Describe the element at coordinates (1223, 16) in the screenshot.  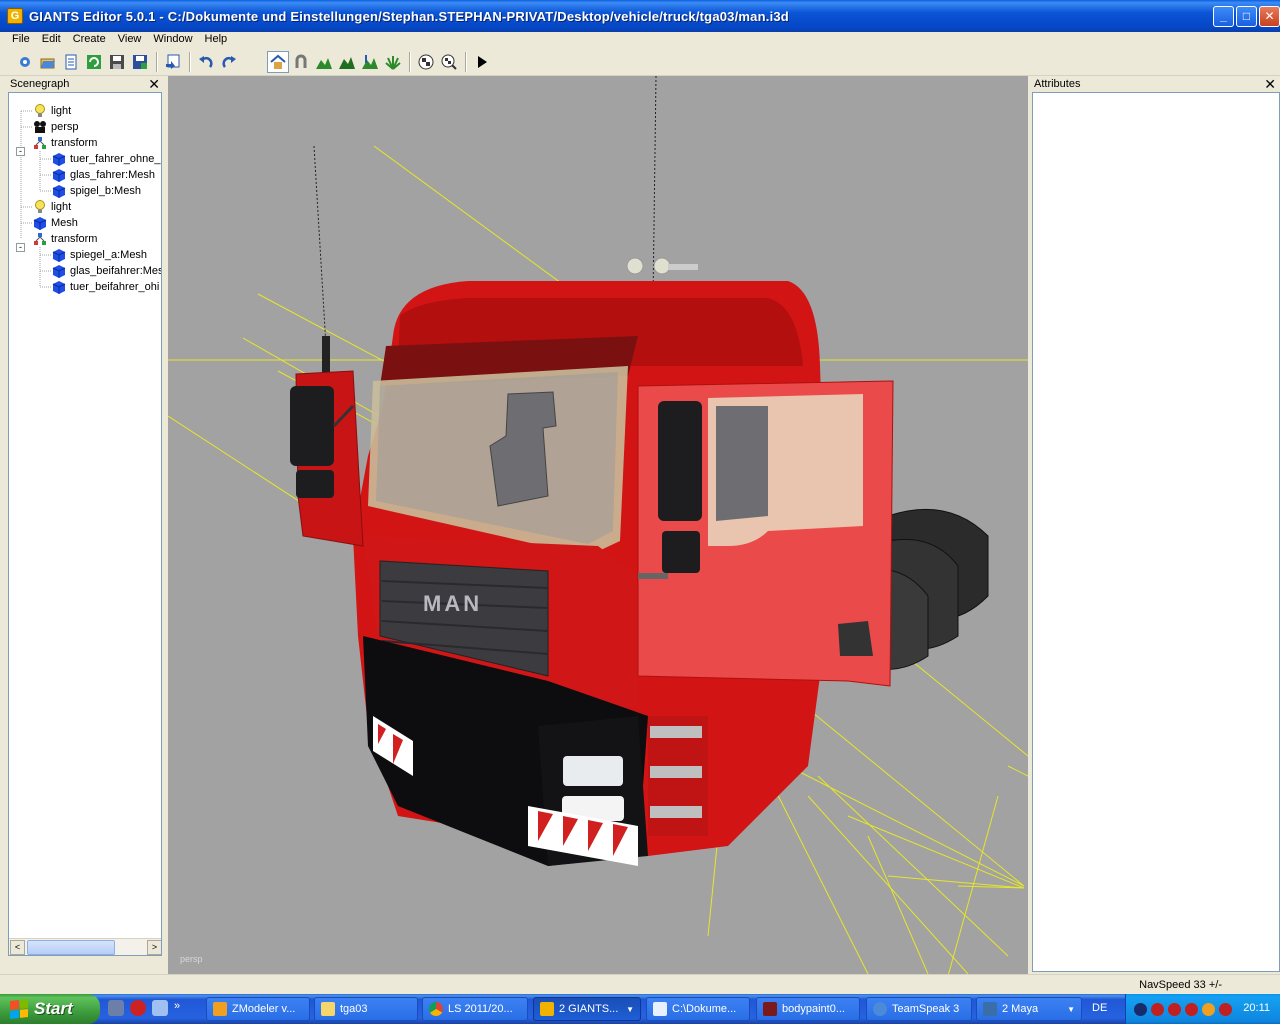
I see `minimize-button: _` at that location.